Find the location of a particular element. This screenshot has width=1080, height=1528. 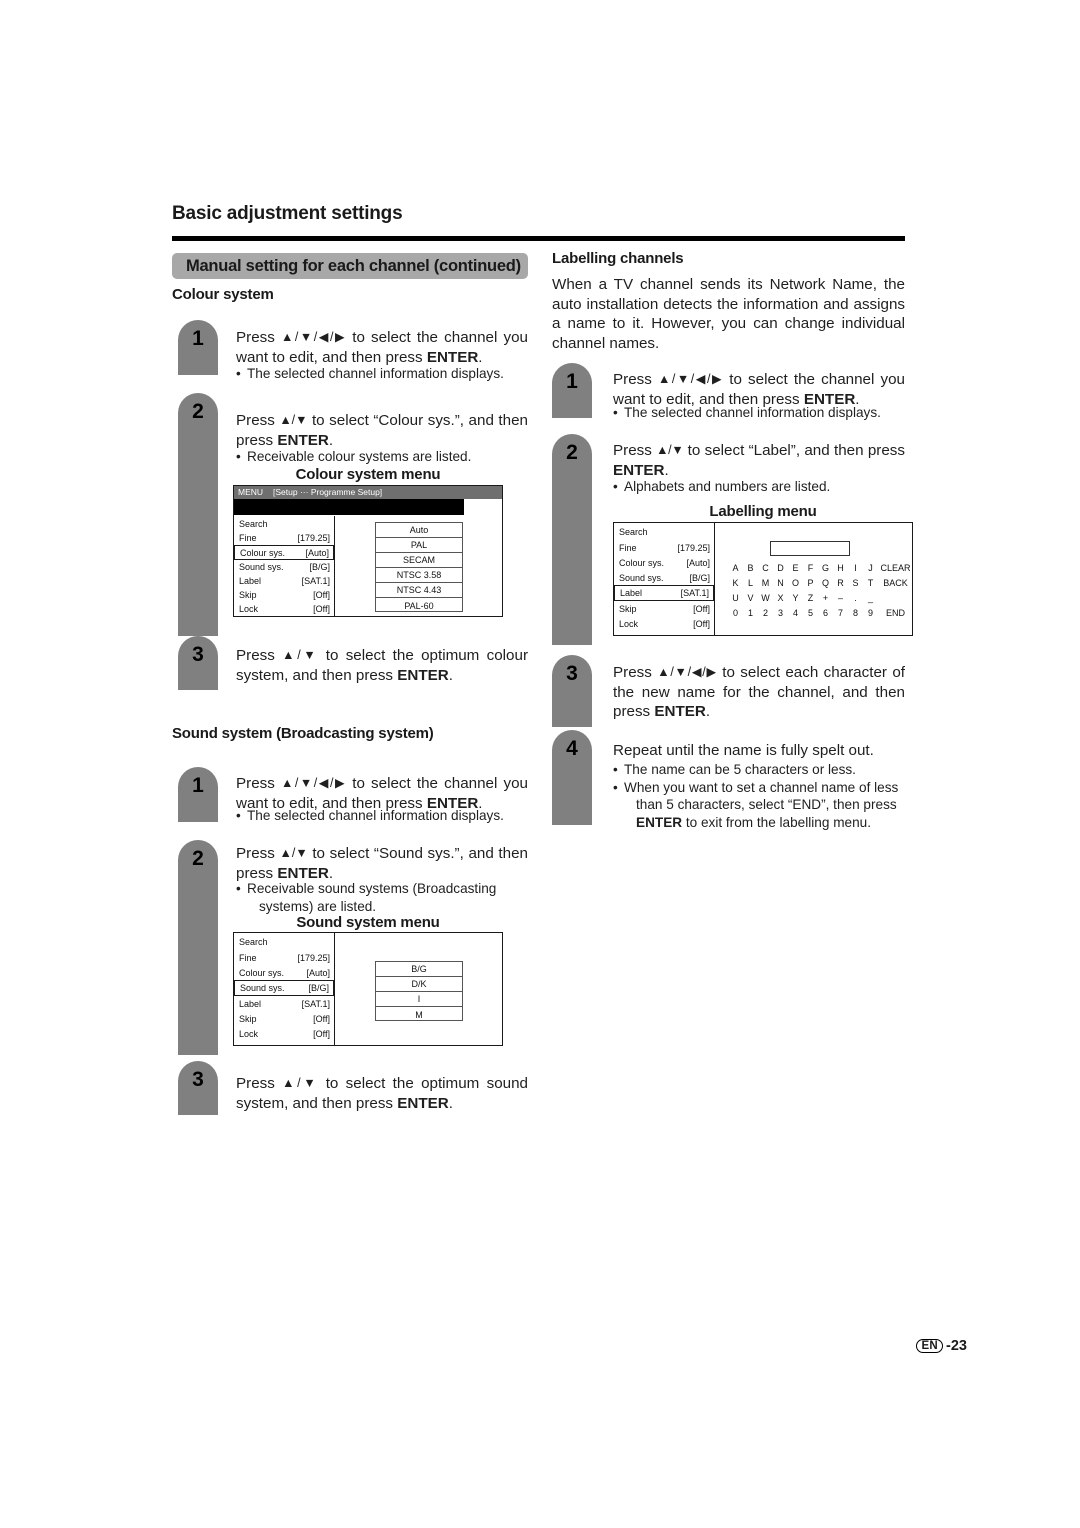

arrow-keys-glyph: ▲/▼ is located at coordinates (300, 655).